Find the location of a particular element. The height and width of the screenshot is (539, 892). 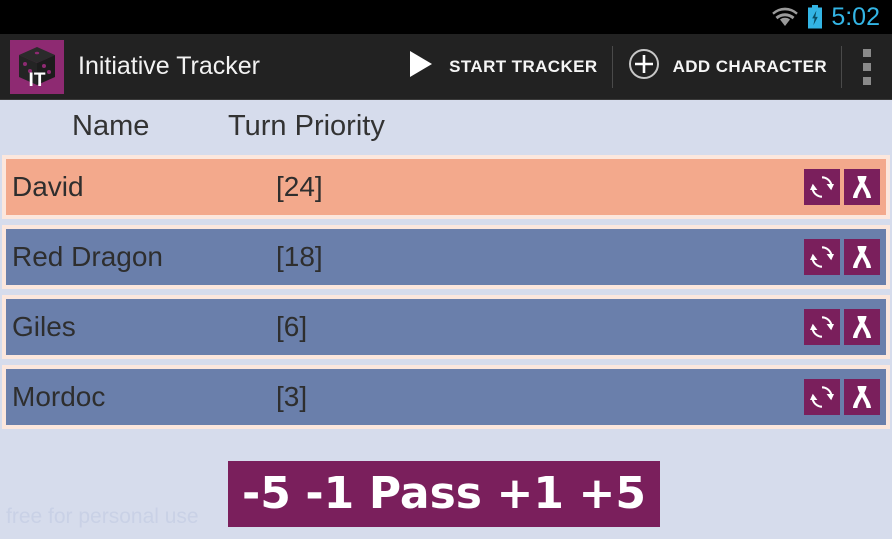

play-icon is located at coordinates (420, 66).